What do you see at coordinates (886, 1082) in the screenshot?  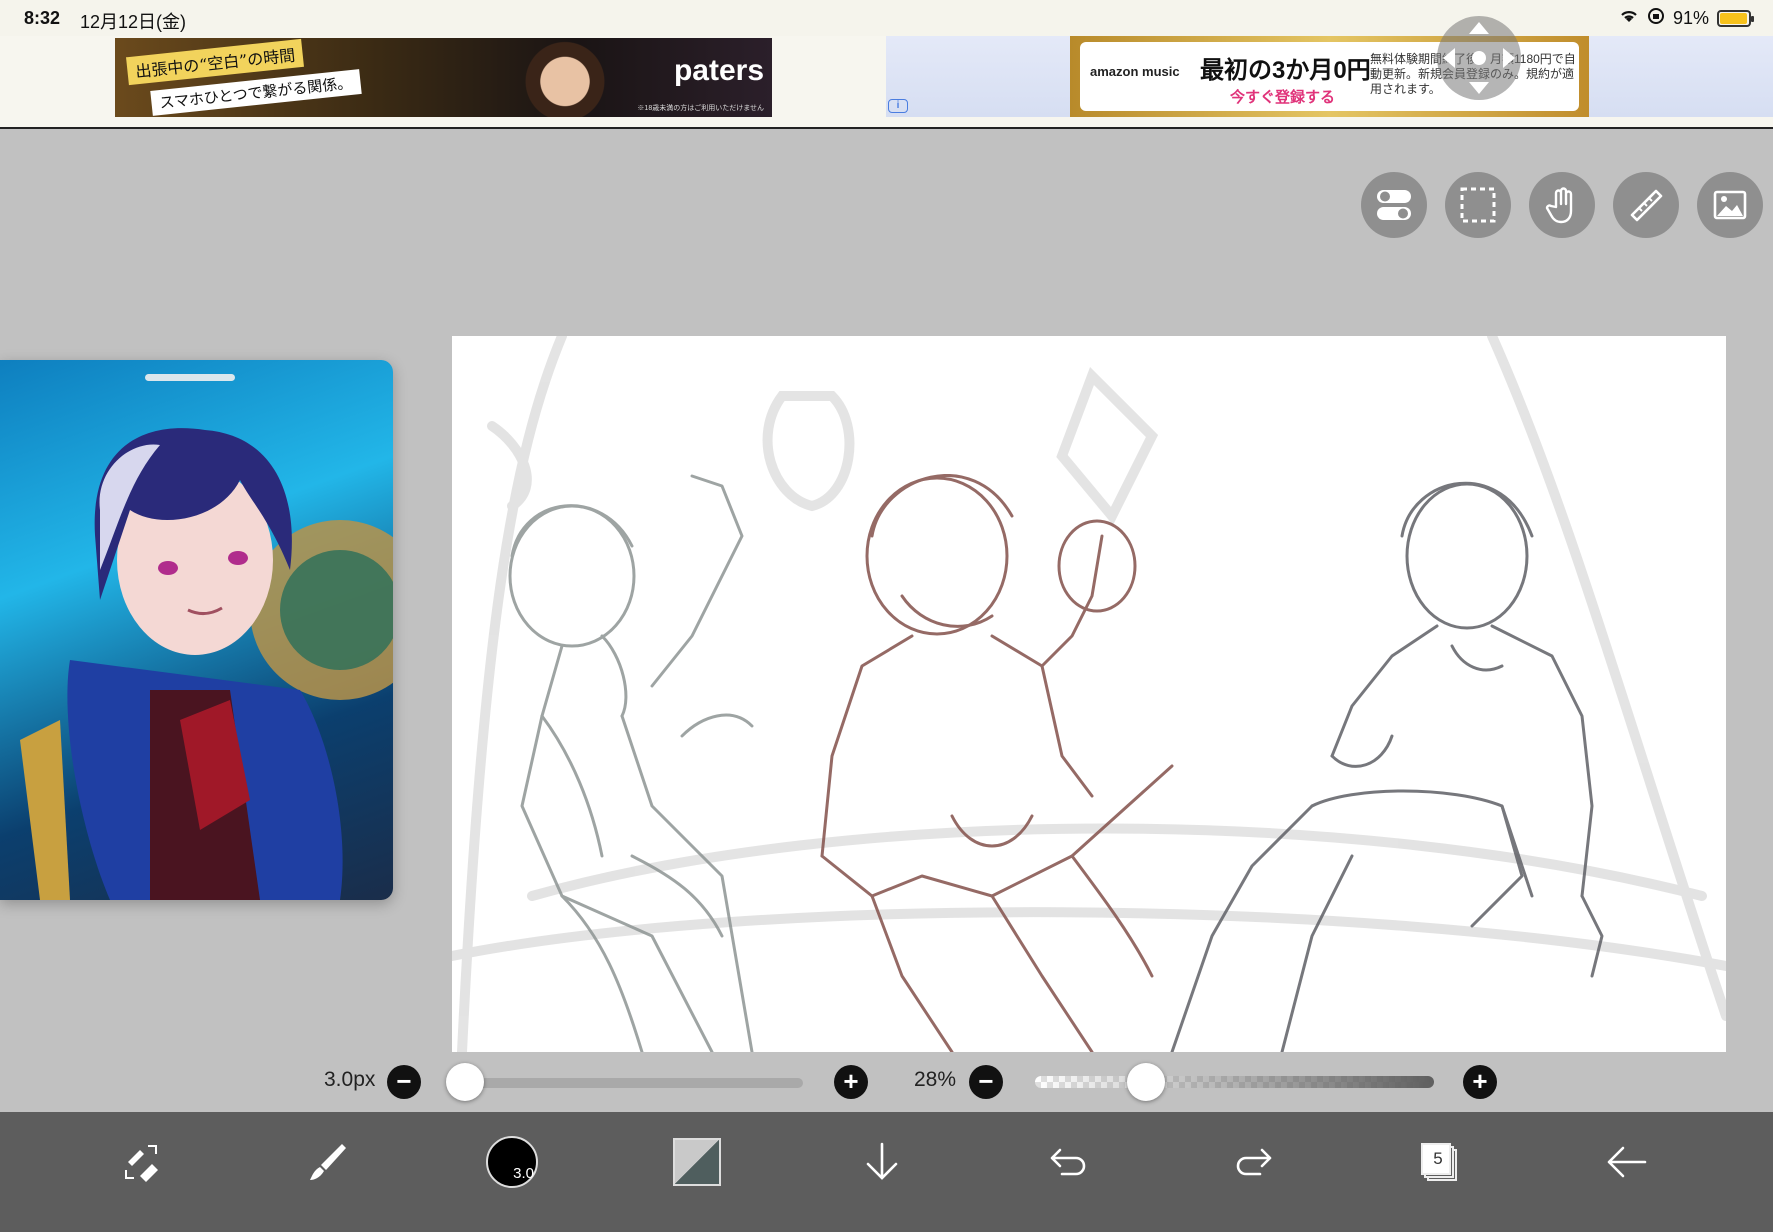 I see `slider-row: 3.0px − + 28% − +` at bounding box center [886, 1082].